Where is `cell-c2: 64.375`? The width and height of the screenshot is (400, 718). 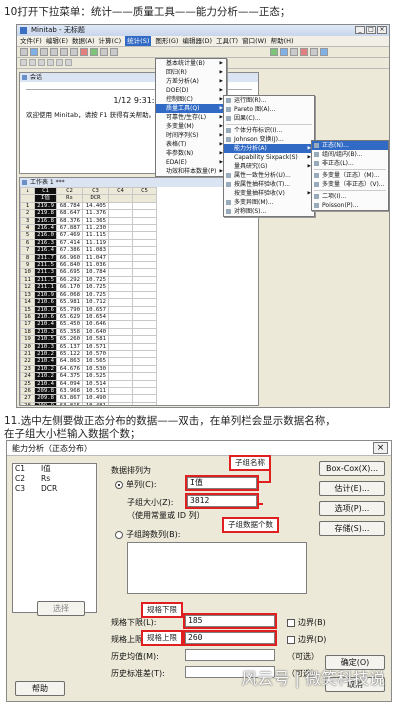
cell-c2: 64.375 is located at coordinates (69, 376).